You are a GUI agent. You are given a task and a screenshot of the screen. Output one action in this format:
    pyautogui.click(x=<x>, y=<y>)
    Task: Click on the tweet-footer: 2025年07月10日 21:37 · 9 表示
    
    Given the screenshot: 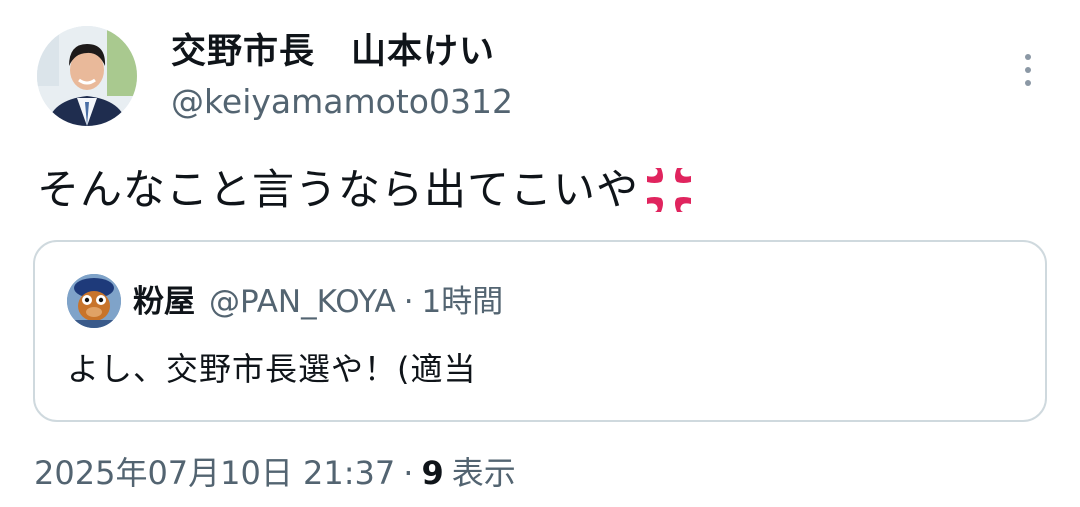 What is the action you would take?
    pyautogui.click(x=275, y=473)
    